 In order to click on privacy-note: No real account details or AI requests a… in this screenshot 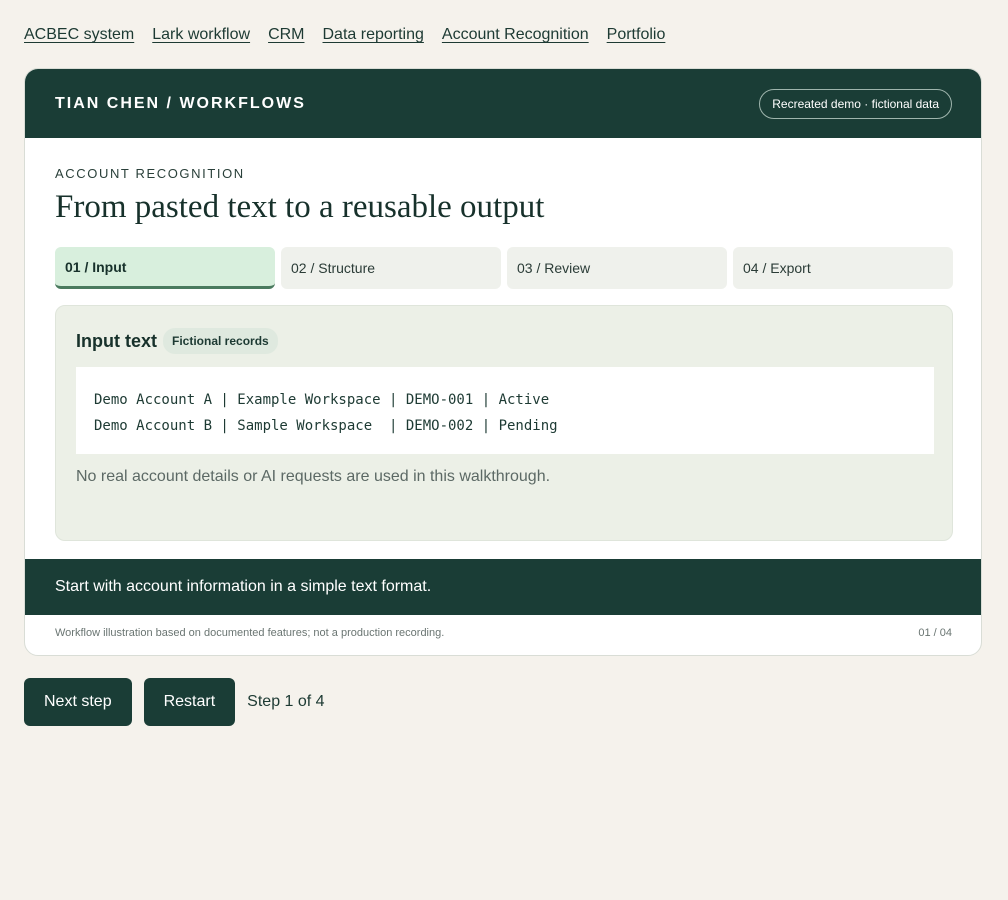, I will do `click(313, 476)`.